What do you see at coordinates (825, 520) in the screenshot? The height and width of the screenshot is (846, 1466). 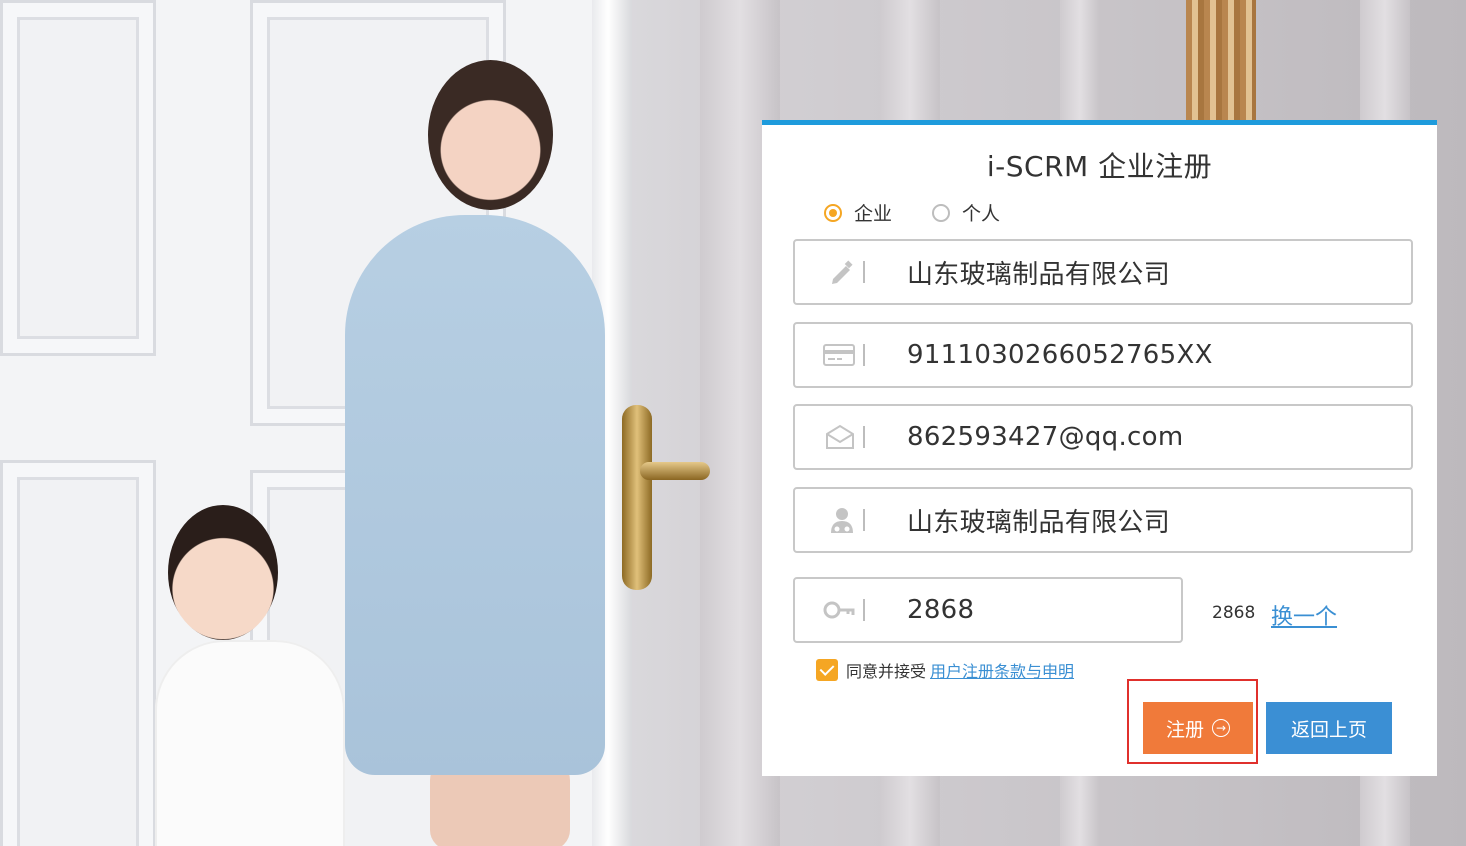 I see `user-icon` at bounding box center [825, 520].